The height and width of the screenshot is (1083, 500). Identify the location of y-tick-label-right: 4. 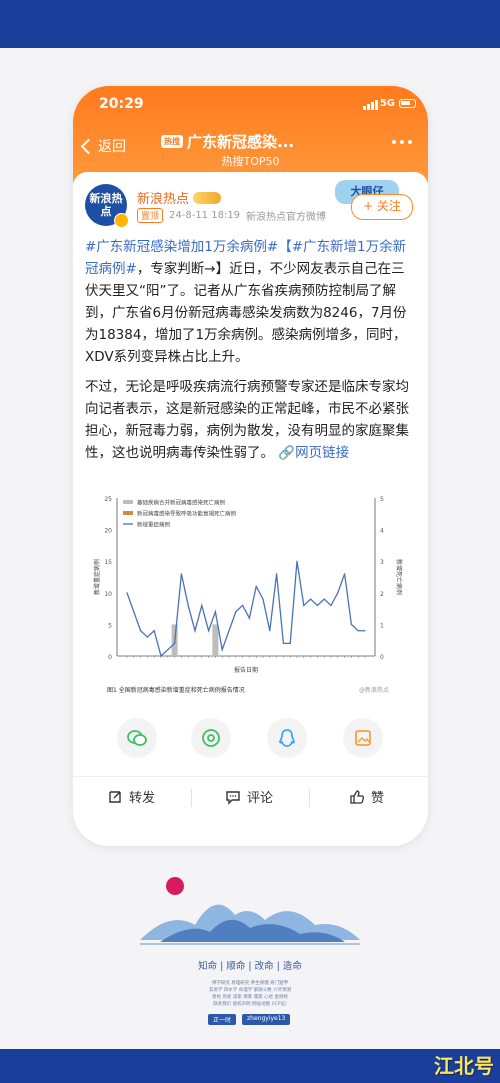
(382, 531).